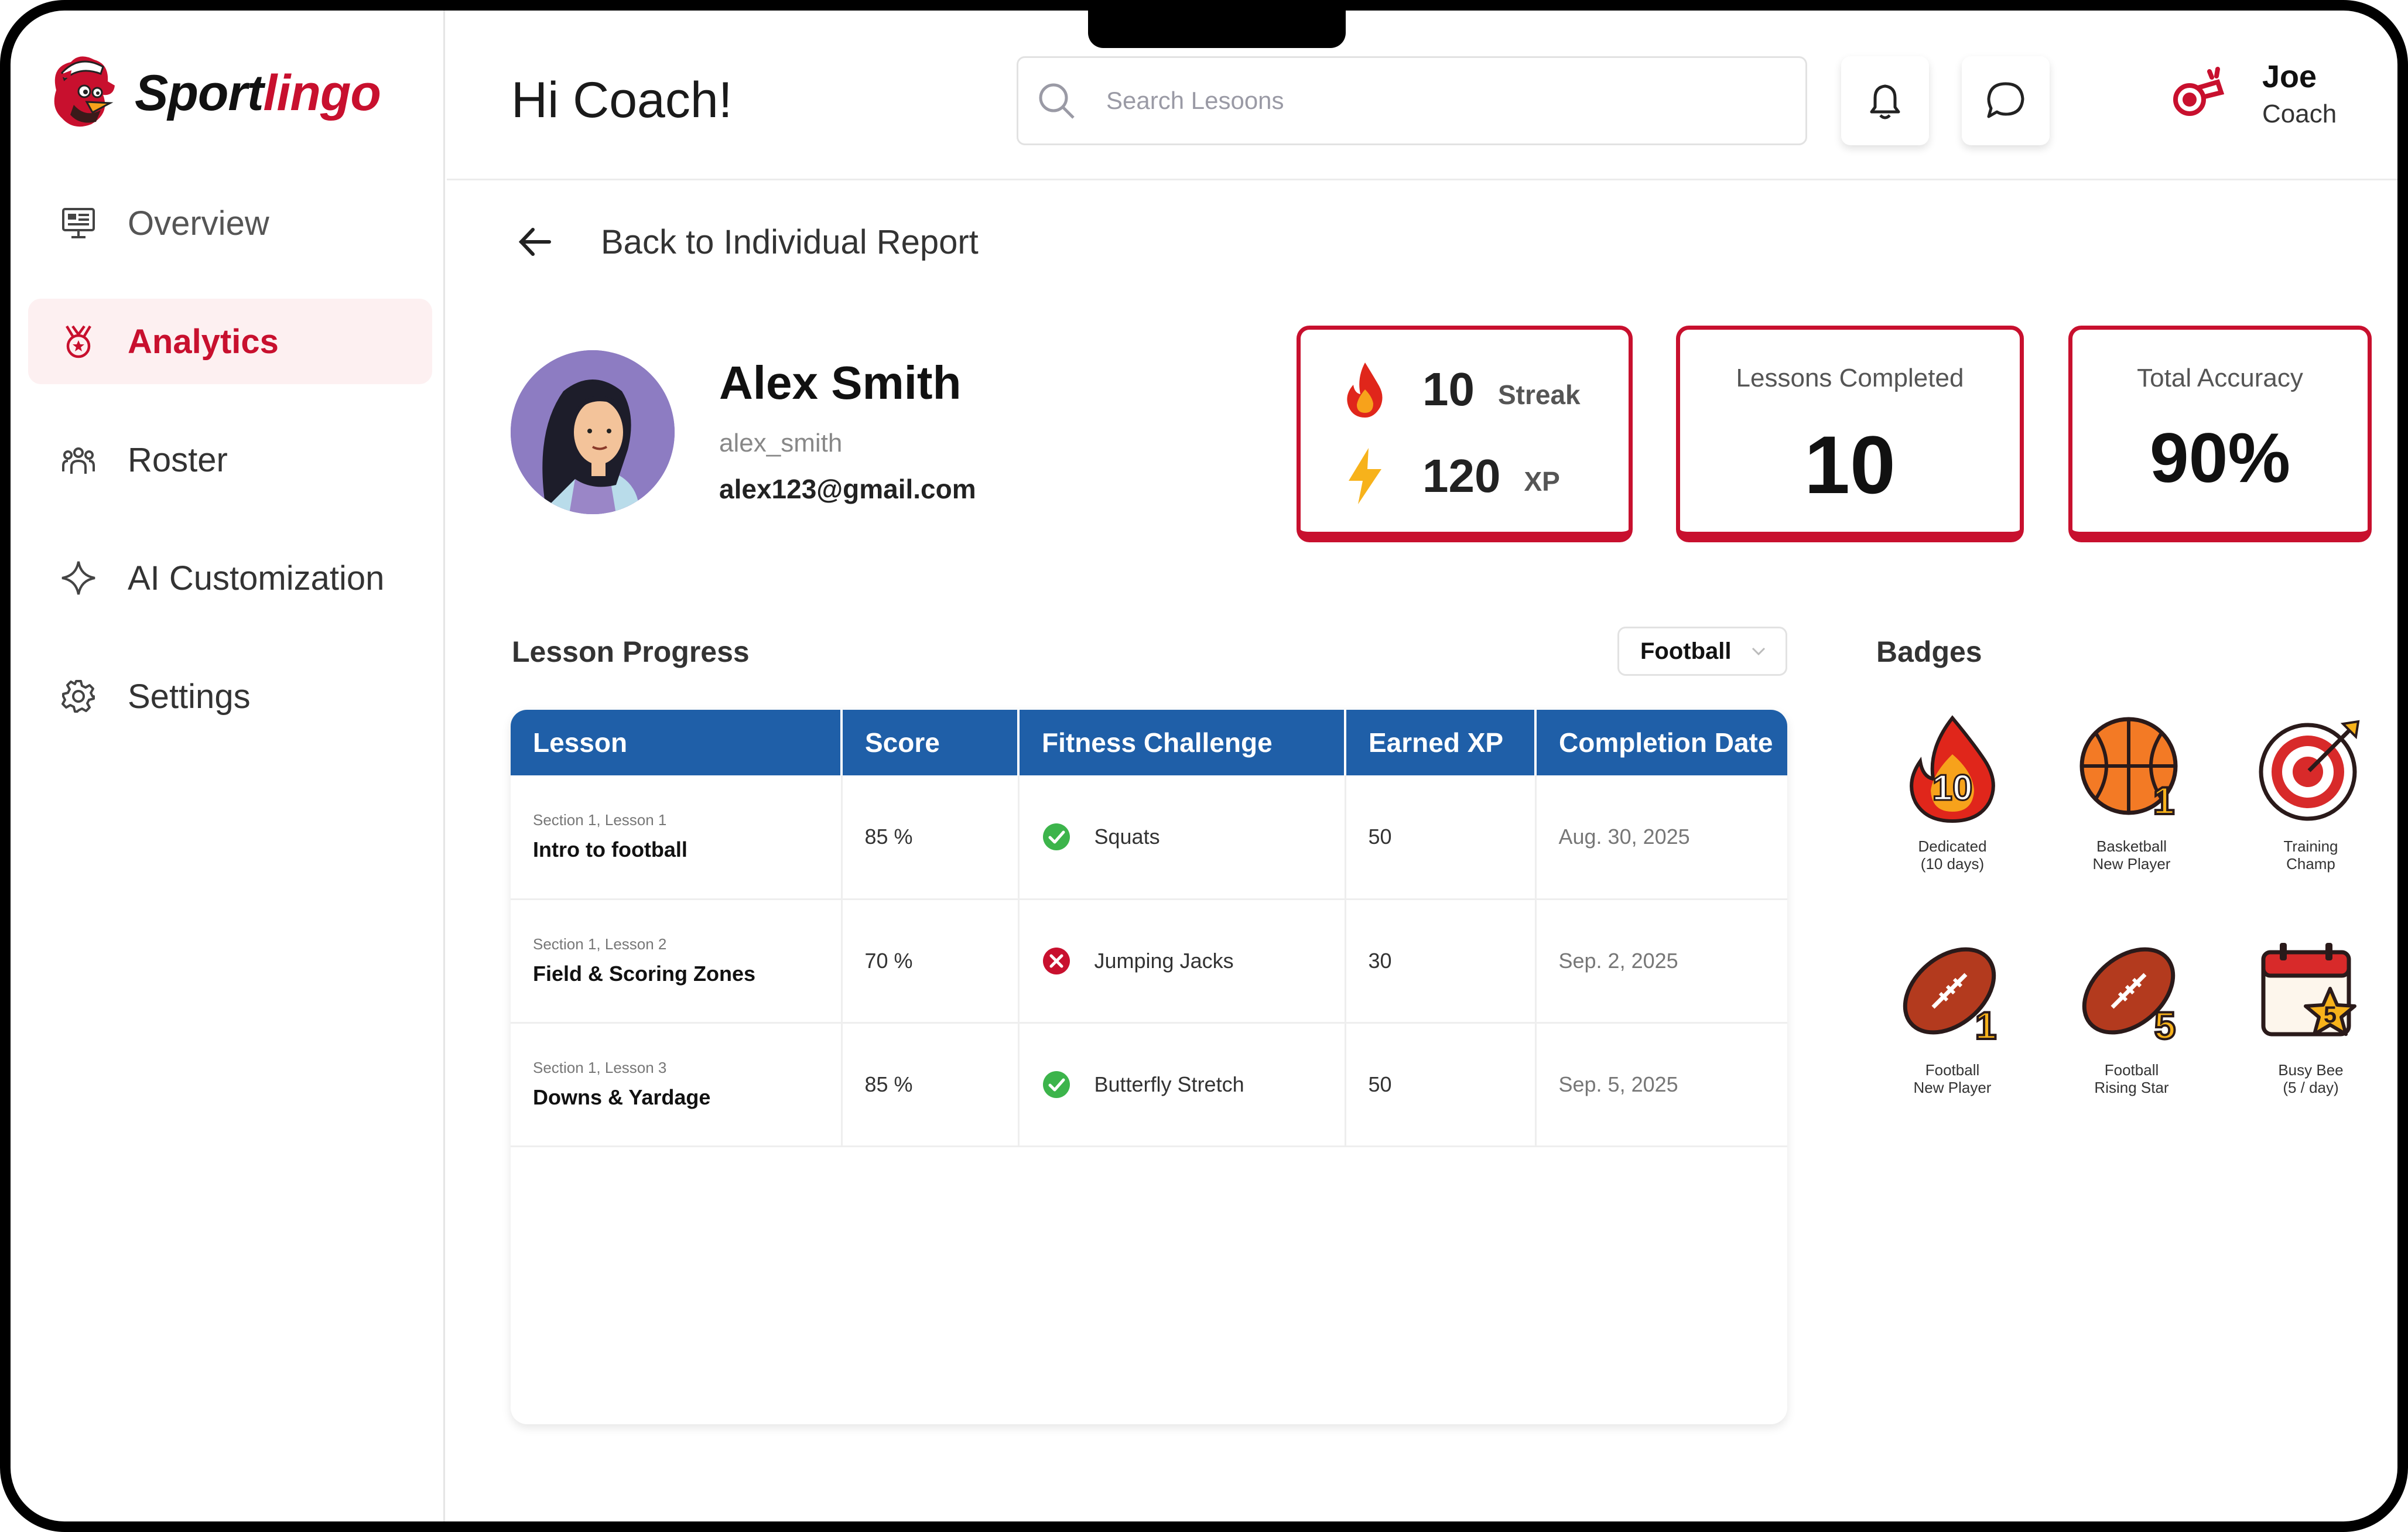 The width and height of the screenshot is (2408, 1532). Describe the element at coordinates (230, 696) in the screenshot. I see `sidebar-item-settings: Settings` at that location.